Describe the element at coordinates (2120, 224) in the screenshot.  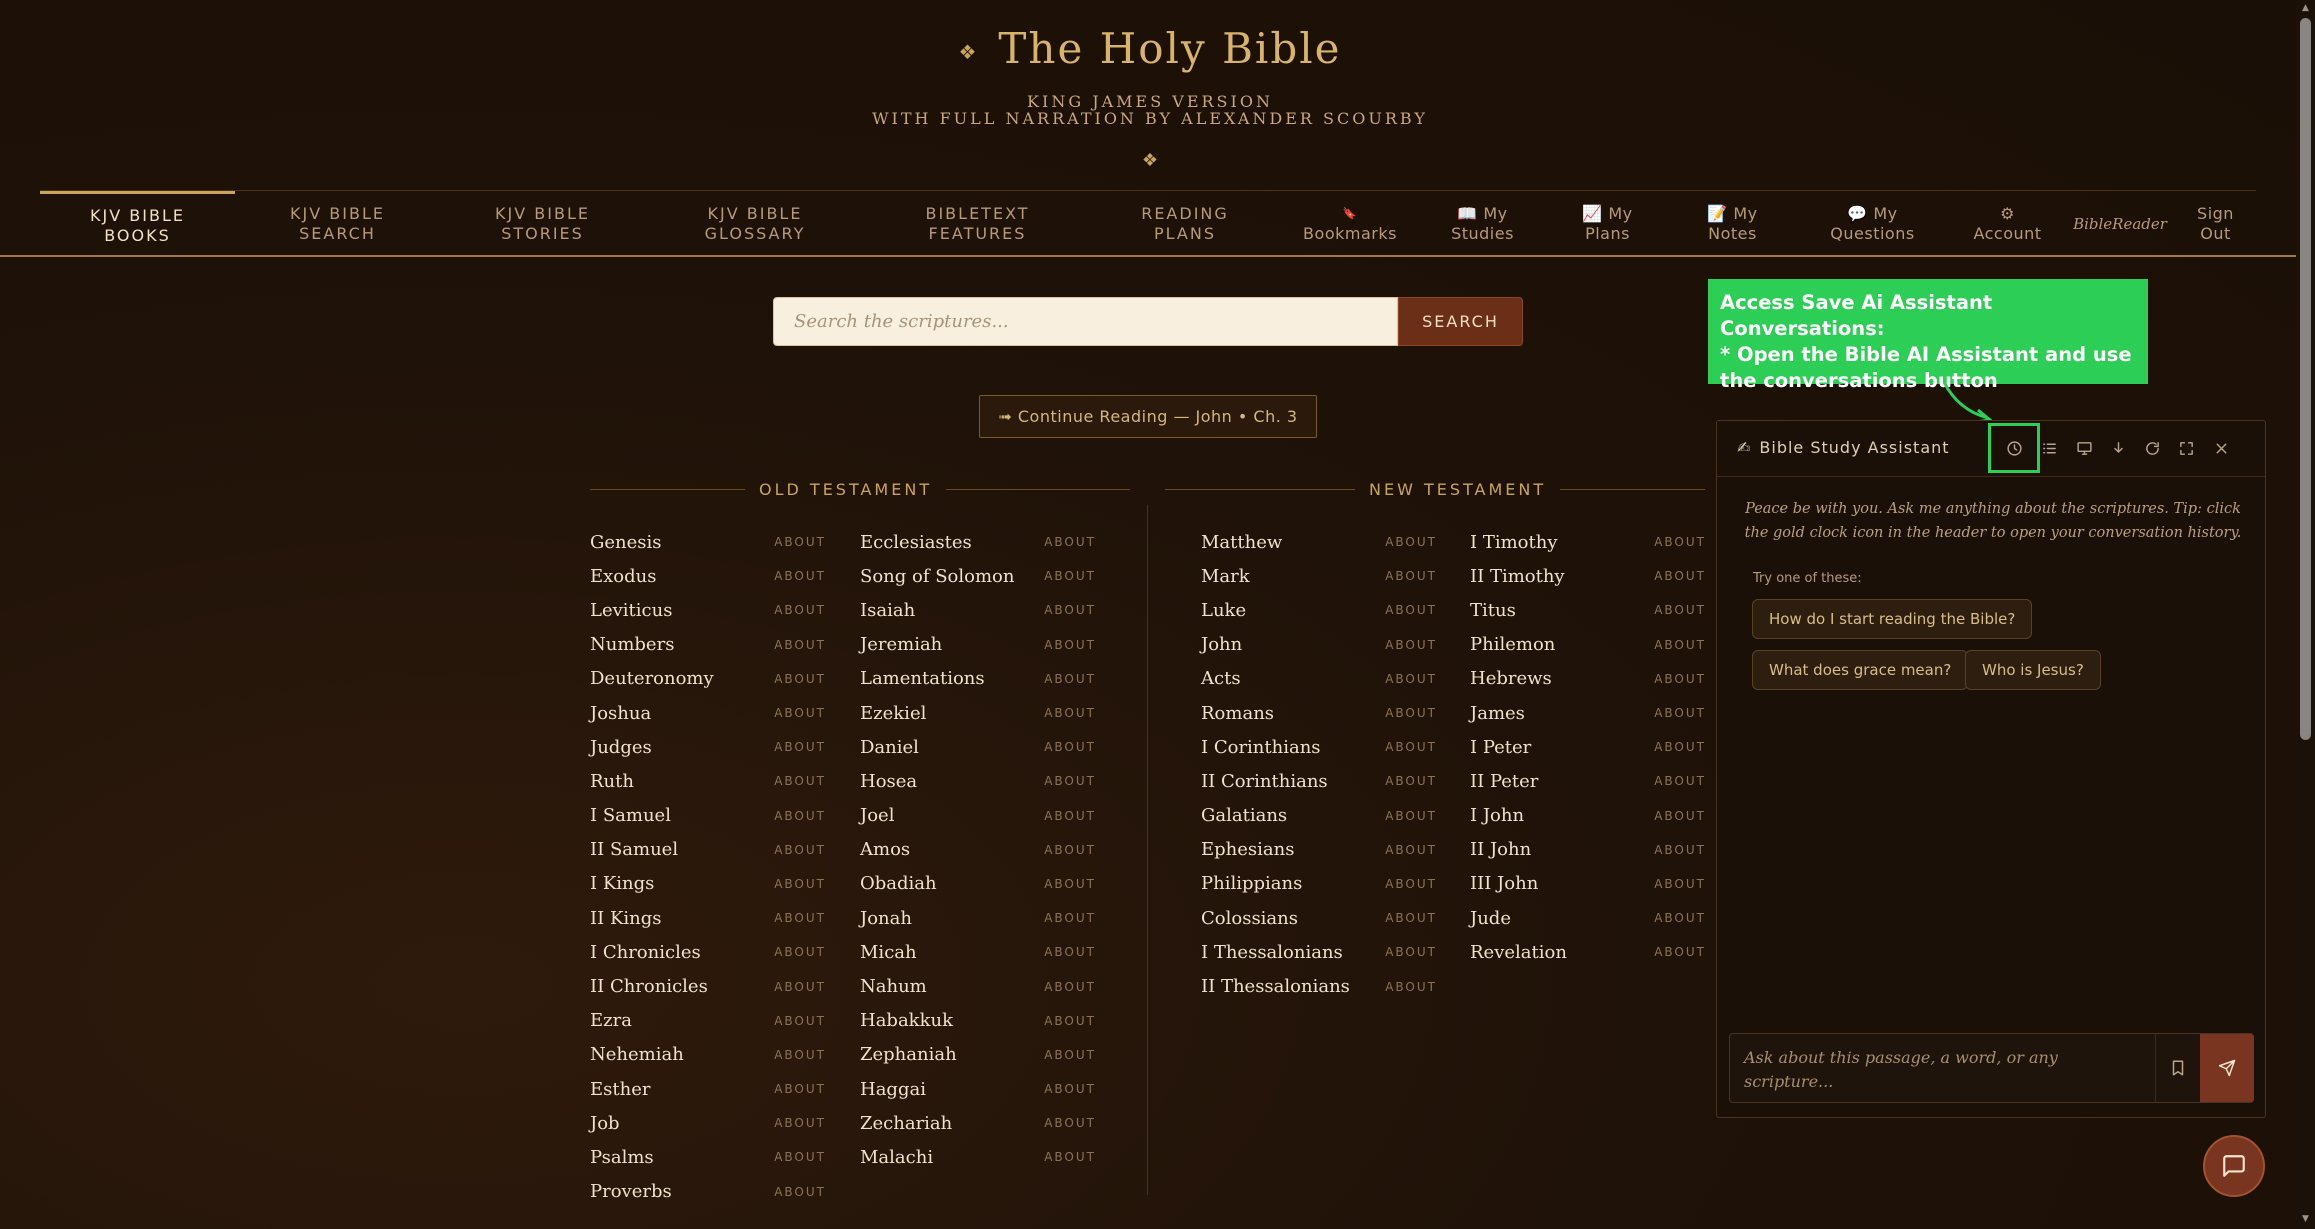
I see `nav-bible-reader: BibleReader` at that location.